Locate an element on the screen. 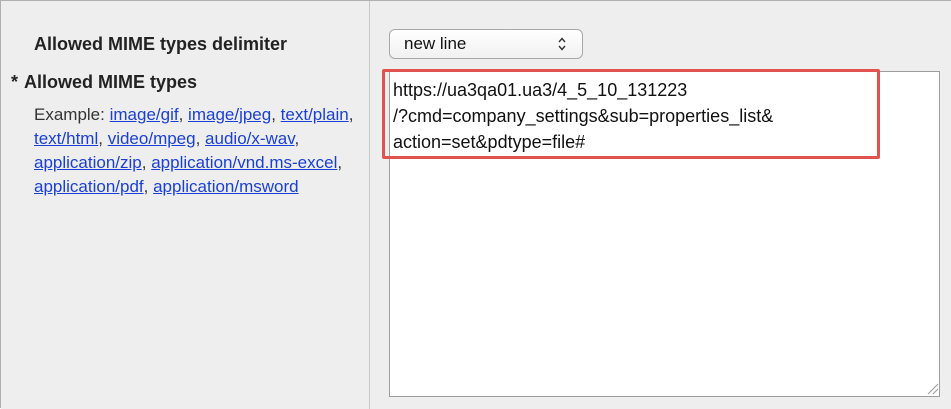 This screenshot has width=951, height=409. example-link: application/vnd.ms-excel is located at coordinates (244, 162).